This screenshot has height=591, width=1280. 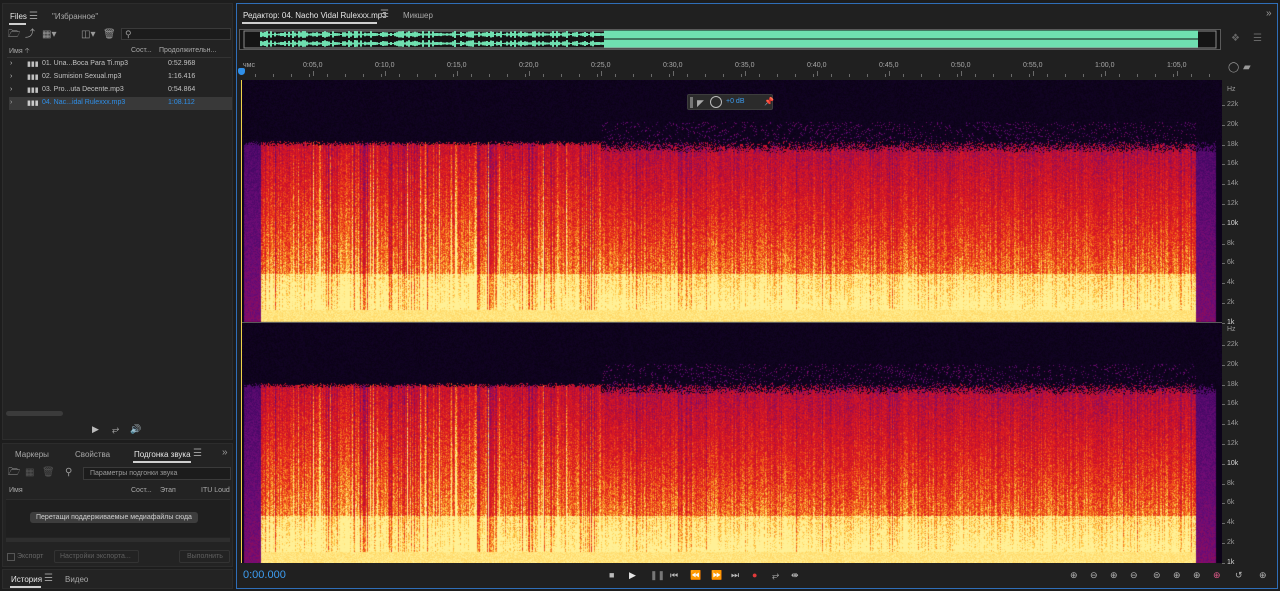 I want to click on gain-hud: ◤ +0 dB 📌, so click(x=730, y=102).